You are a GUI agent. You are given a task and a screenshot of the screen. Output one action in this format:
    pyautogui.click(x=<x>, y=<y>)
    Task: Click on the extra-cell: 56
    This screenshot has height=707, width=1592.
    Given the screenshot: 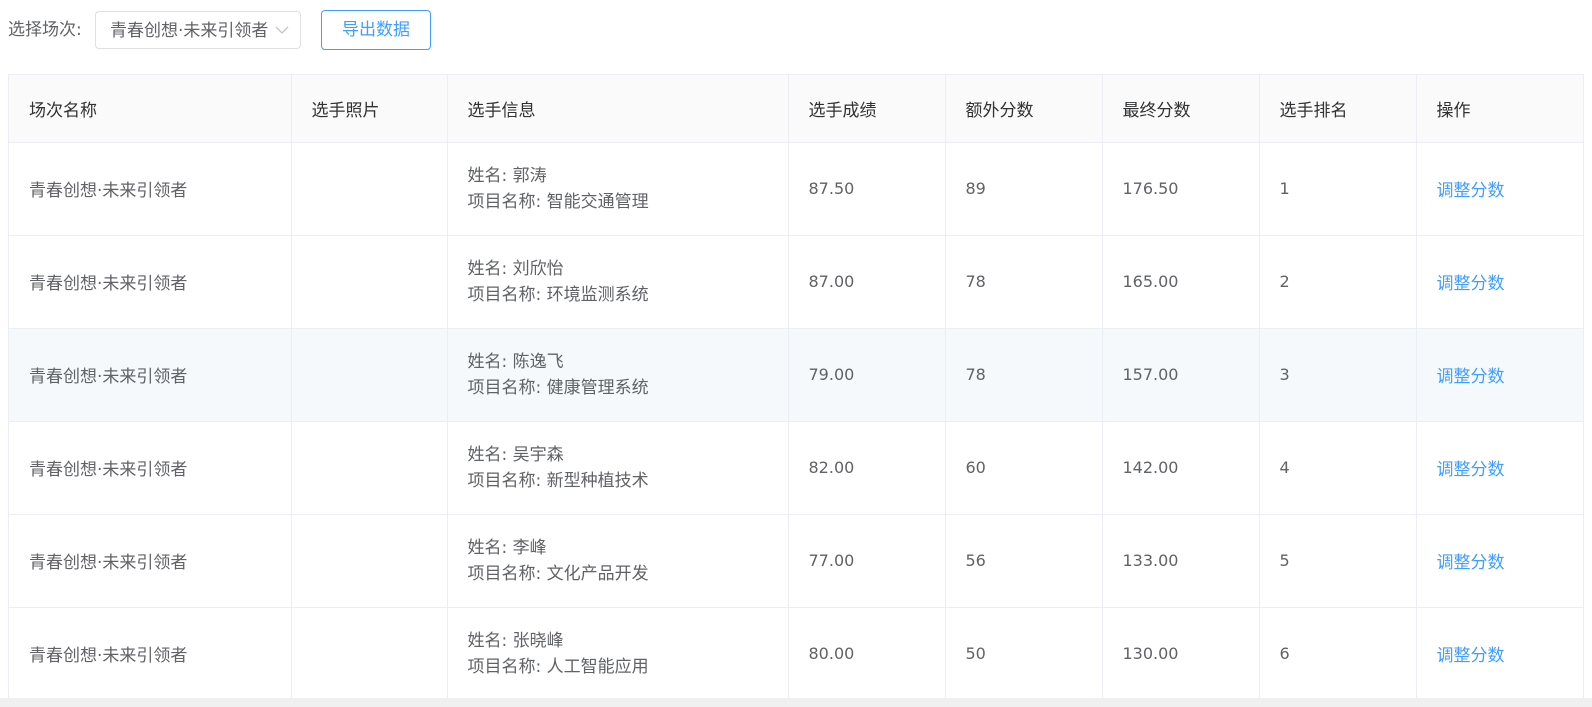 What is the action you would take?
    pyautogui.click(x=1024, y=561)
    